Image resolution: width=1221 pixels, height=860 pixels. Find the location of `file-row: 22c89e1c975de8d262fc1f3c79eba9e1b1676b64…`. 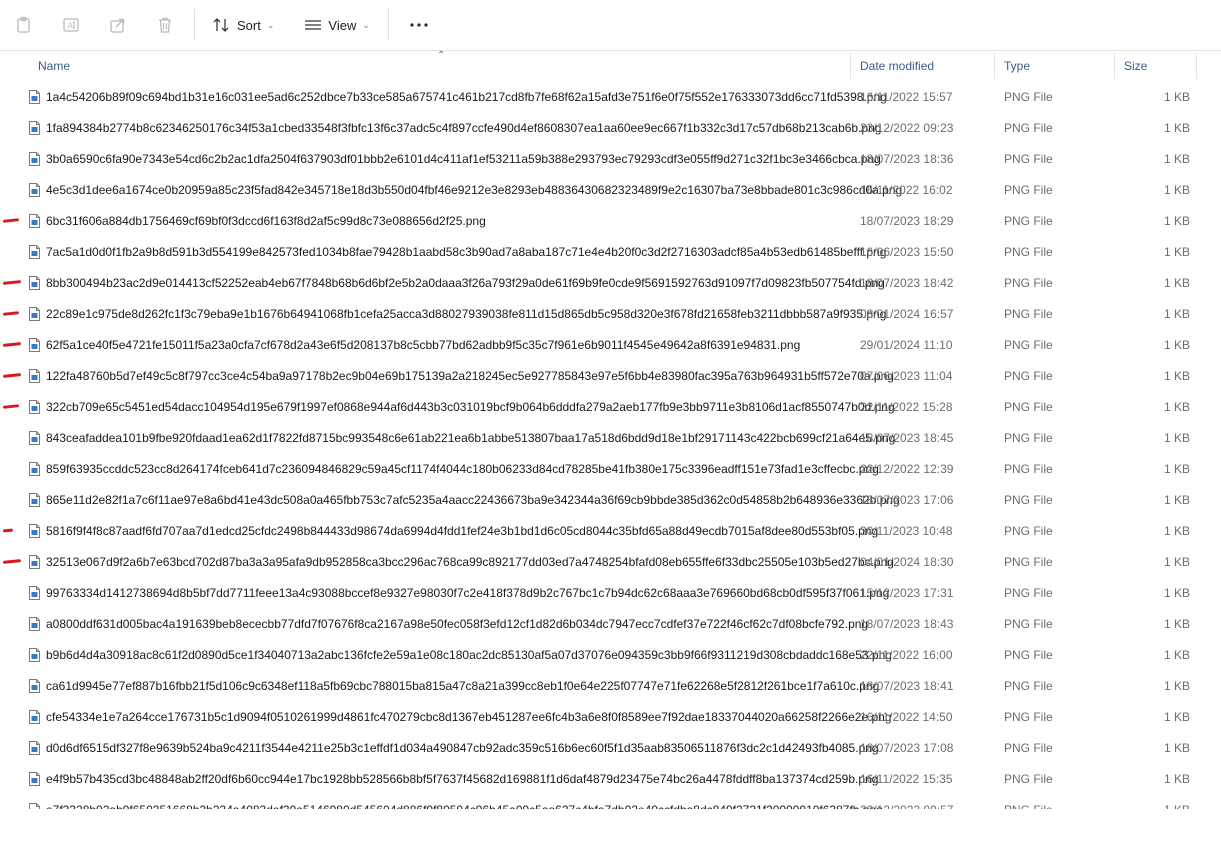

file-row: 22c89e1c975de8d262fc1f3c79eba9e1b1676b64… is located at coordinates (610, 314).